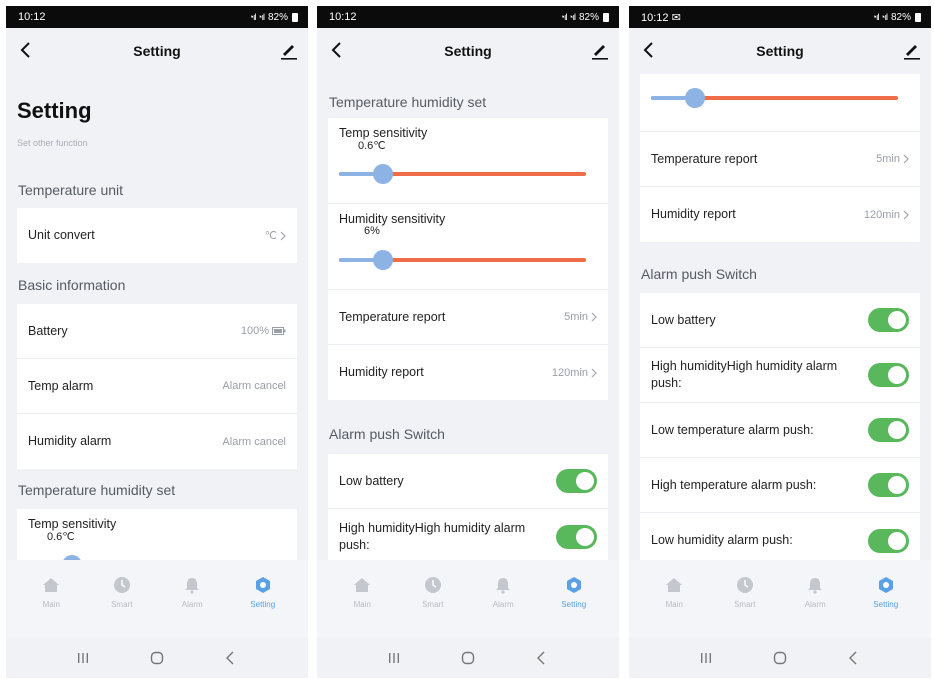  I want to click on status-time: 10:12, so click(343, 17).